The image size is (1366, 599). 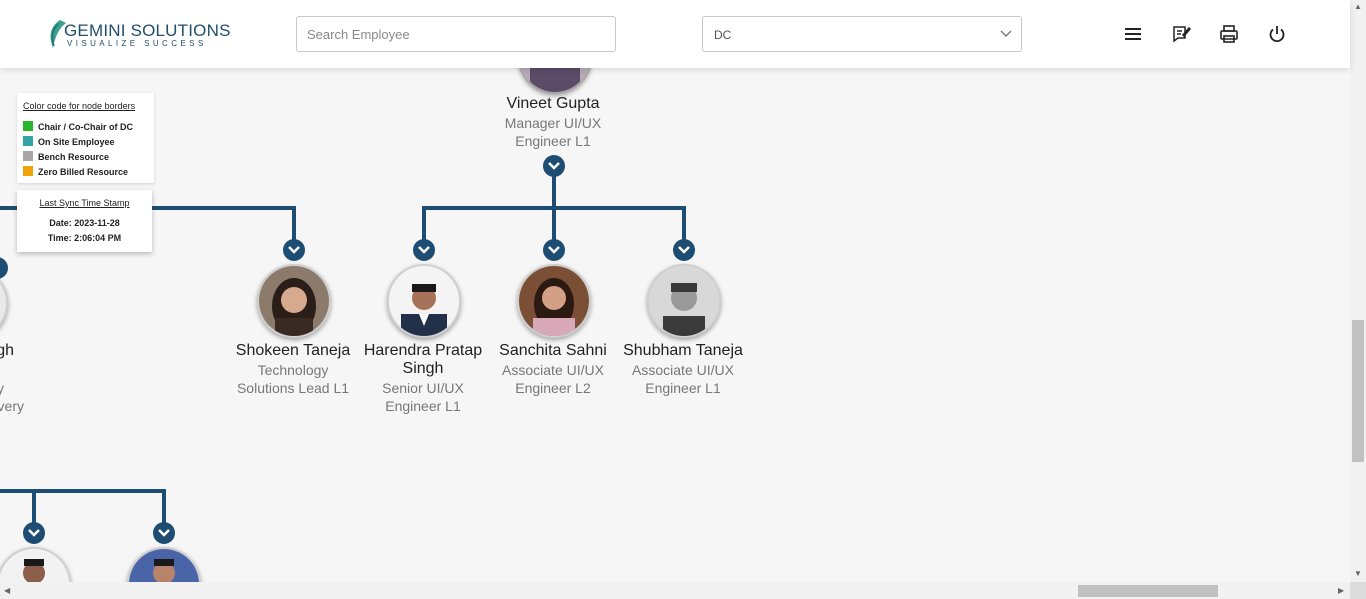 What do you see at coordinates (1133, 34) in the screenshot?
I see `menu-icon` at bounding box center [1133, 34].